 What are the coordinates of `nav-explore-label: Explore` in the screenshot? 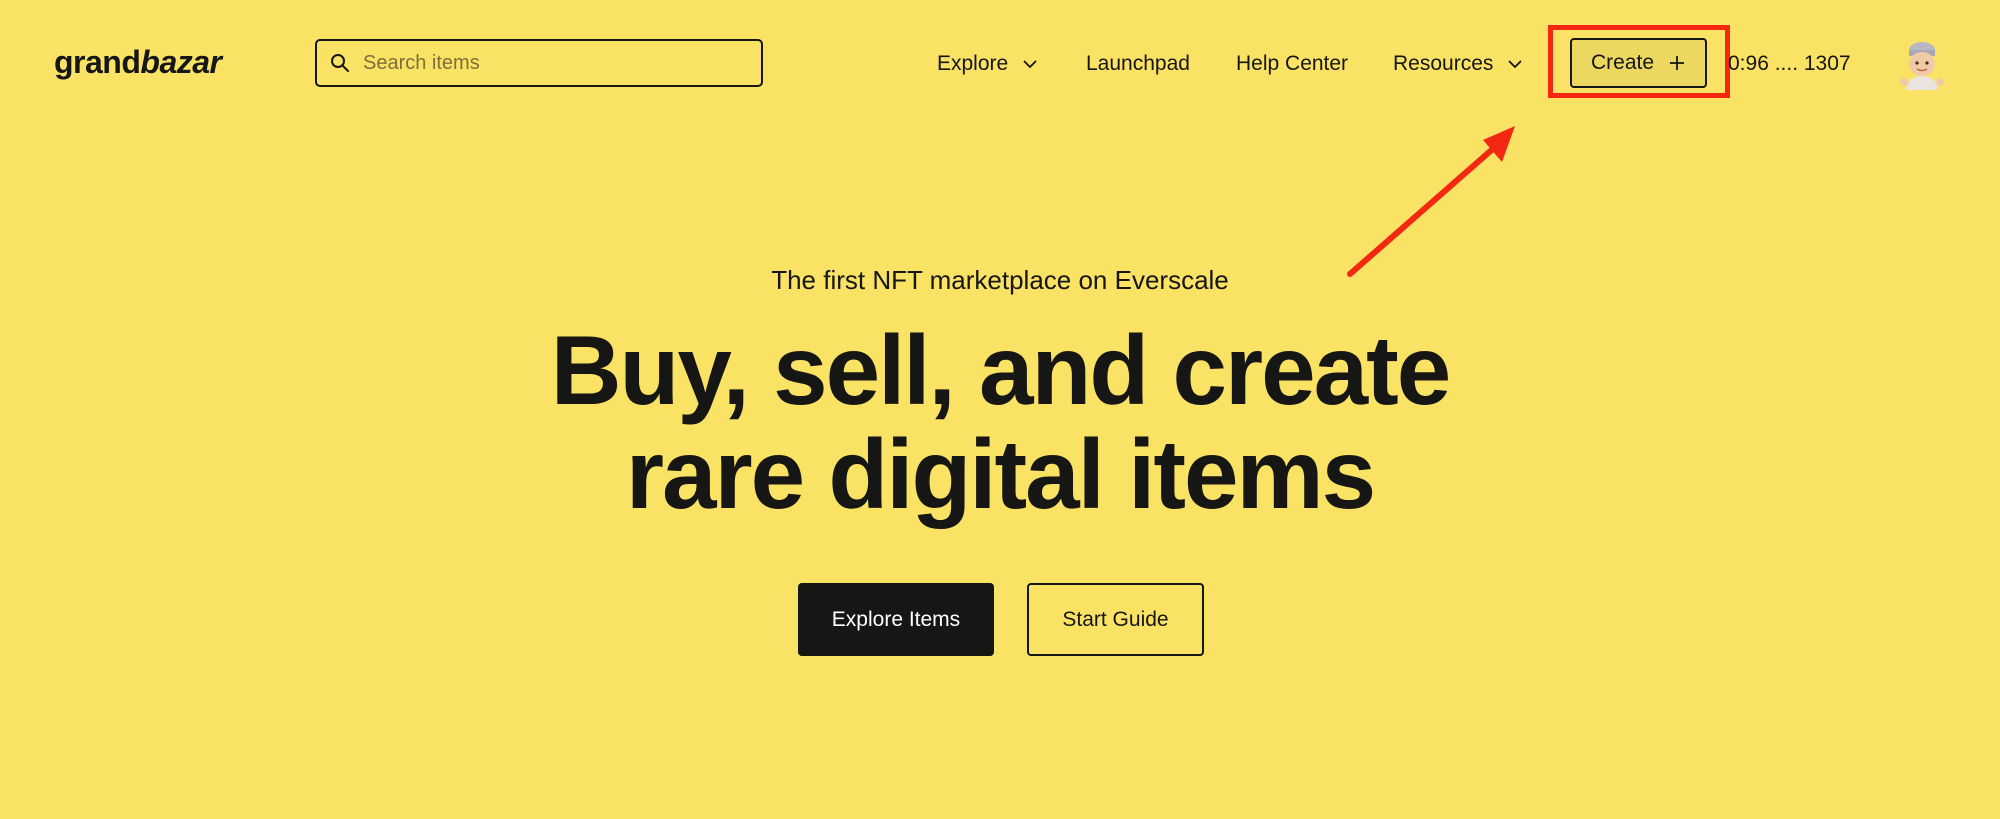 It's located at (973, 63).